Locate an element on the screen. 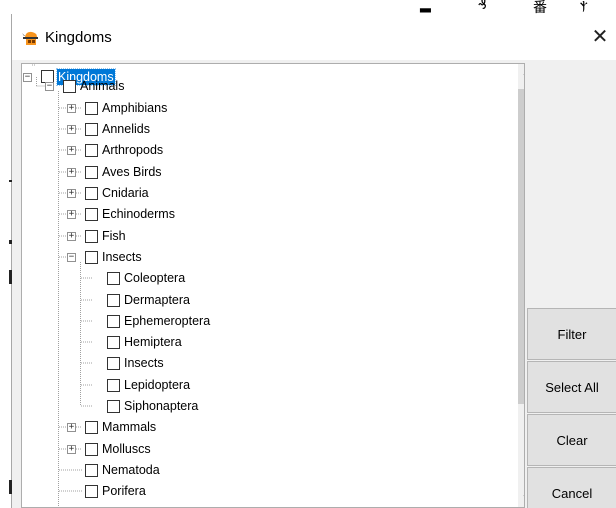 Image resolution: width=616 pixels, height=508 pixels. tree-node-label: Ephemeroptera is located at coordinates (167, 321).